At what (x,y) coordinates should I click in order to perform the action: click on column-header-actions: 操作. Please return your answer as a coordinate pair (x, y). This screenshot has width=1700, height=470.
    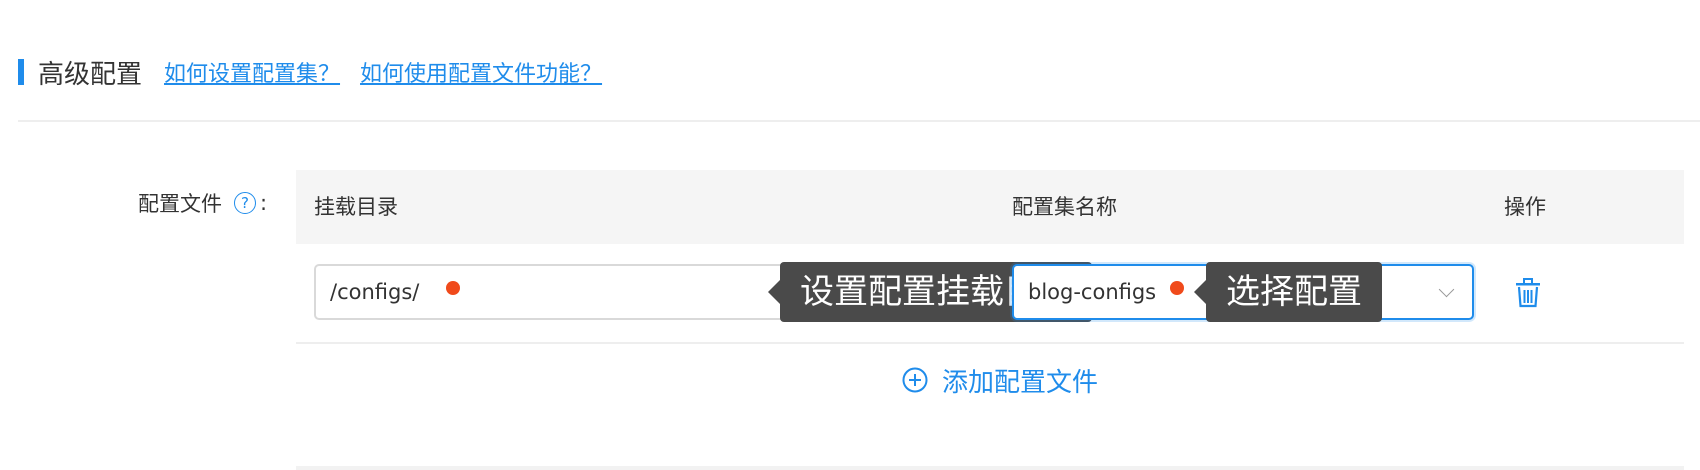
    Looking at the image, I should click on (1525, 207).